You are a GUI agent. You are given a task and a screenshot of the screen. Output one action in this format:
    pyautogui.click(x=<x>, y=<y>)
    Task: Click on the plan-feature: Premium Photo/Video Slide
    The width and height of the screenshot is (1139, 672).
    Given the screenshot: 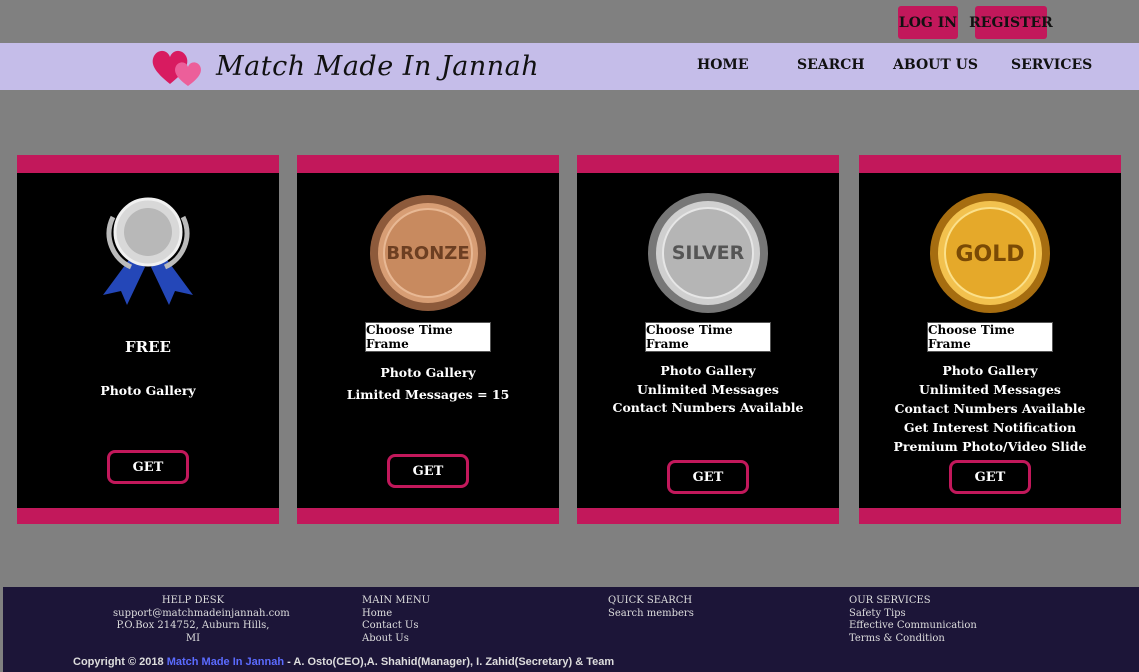 What is the action you would take?
    pyautogui.click(x=990, y=446)
    